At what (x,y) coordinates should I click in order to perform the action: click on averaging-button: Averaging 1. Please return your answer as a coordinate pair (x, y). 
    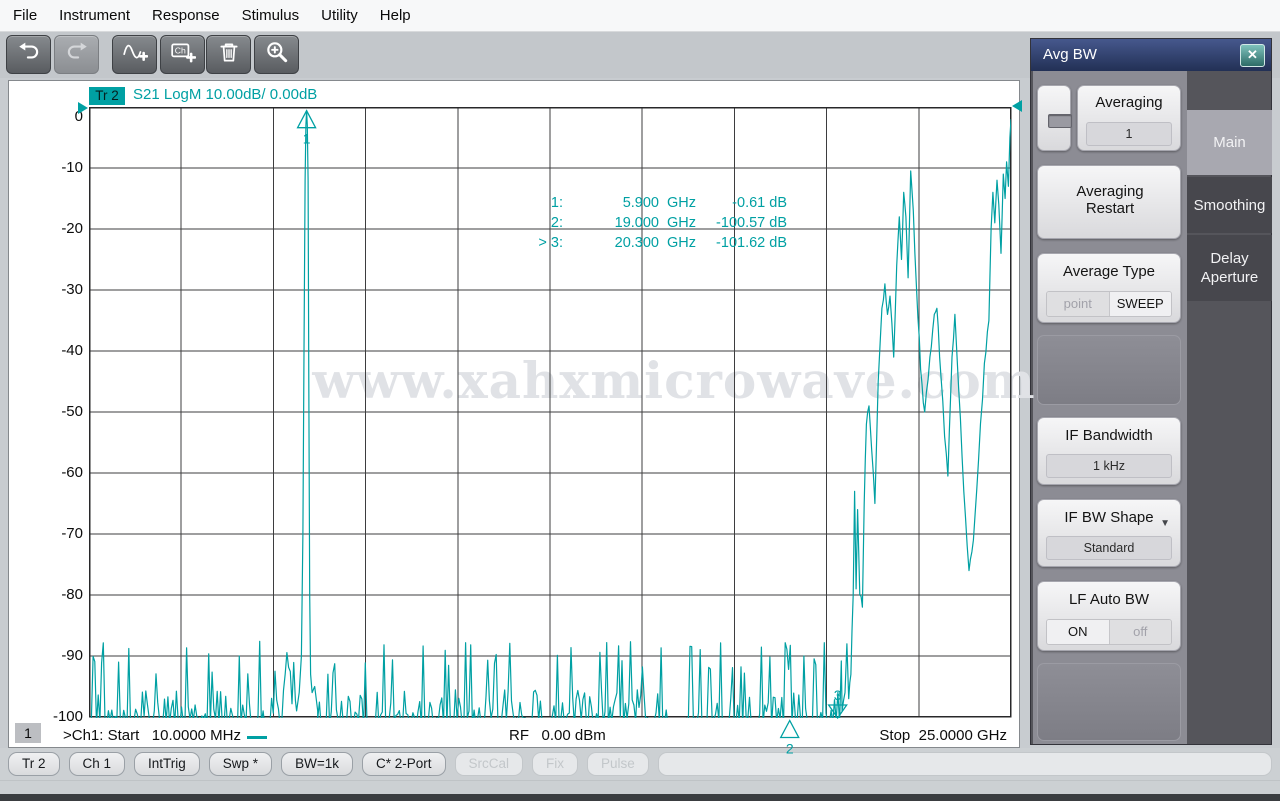
    Looking at the image, I should click on (1129, 118).